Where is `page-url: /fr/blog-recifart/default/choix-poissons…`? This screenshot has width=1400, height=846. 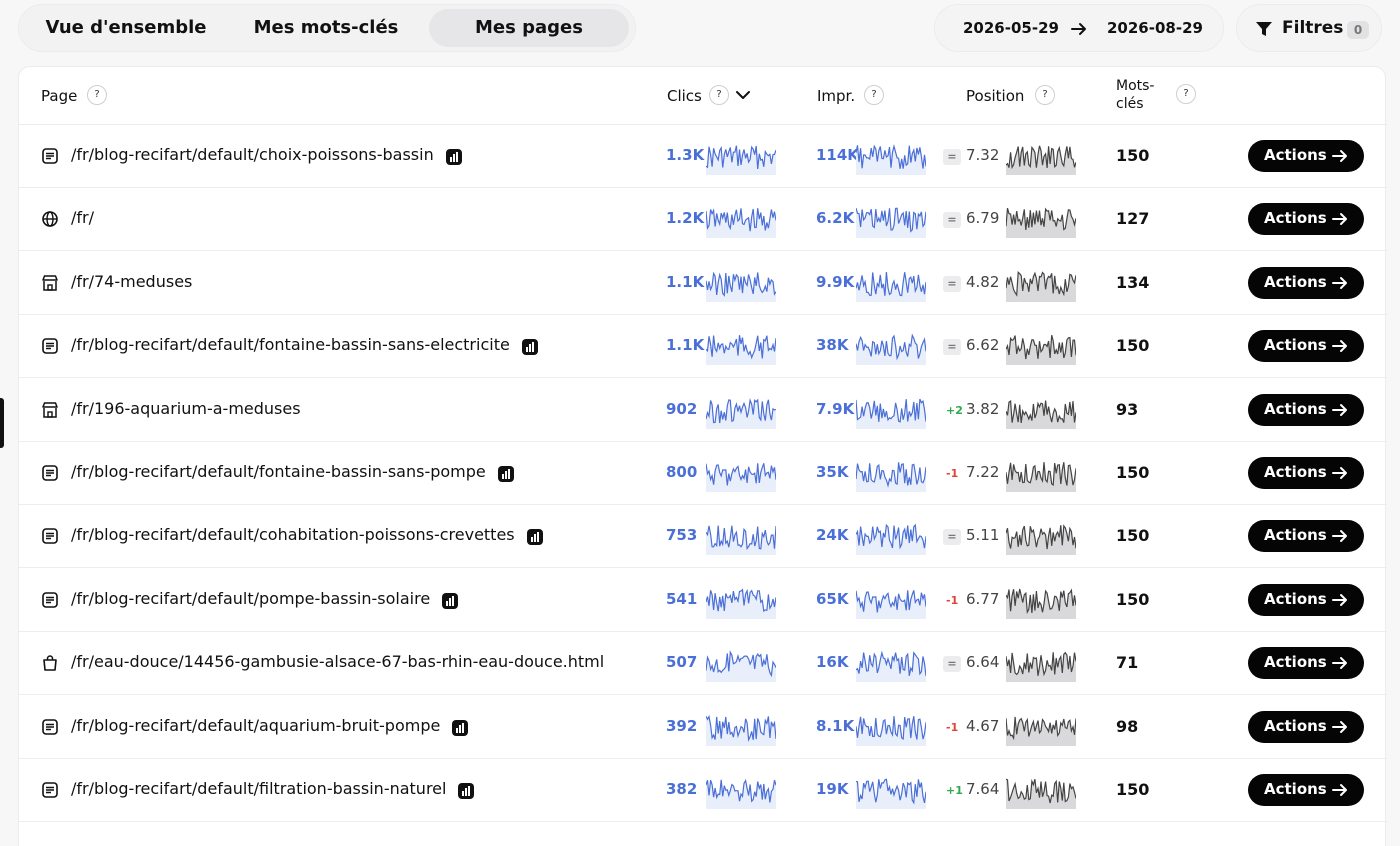 page-url: /fr/blog-recifart/default/choix-poissons… is located at coordinates (252, 154).